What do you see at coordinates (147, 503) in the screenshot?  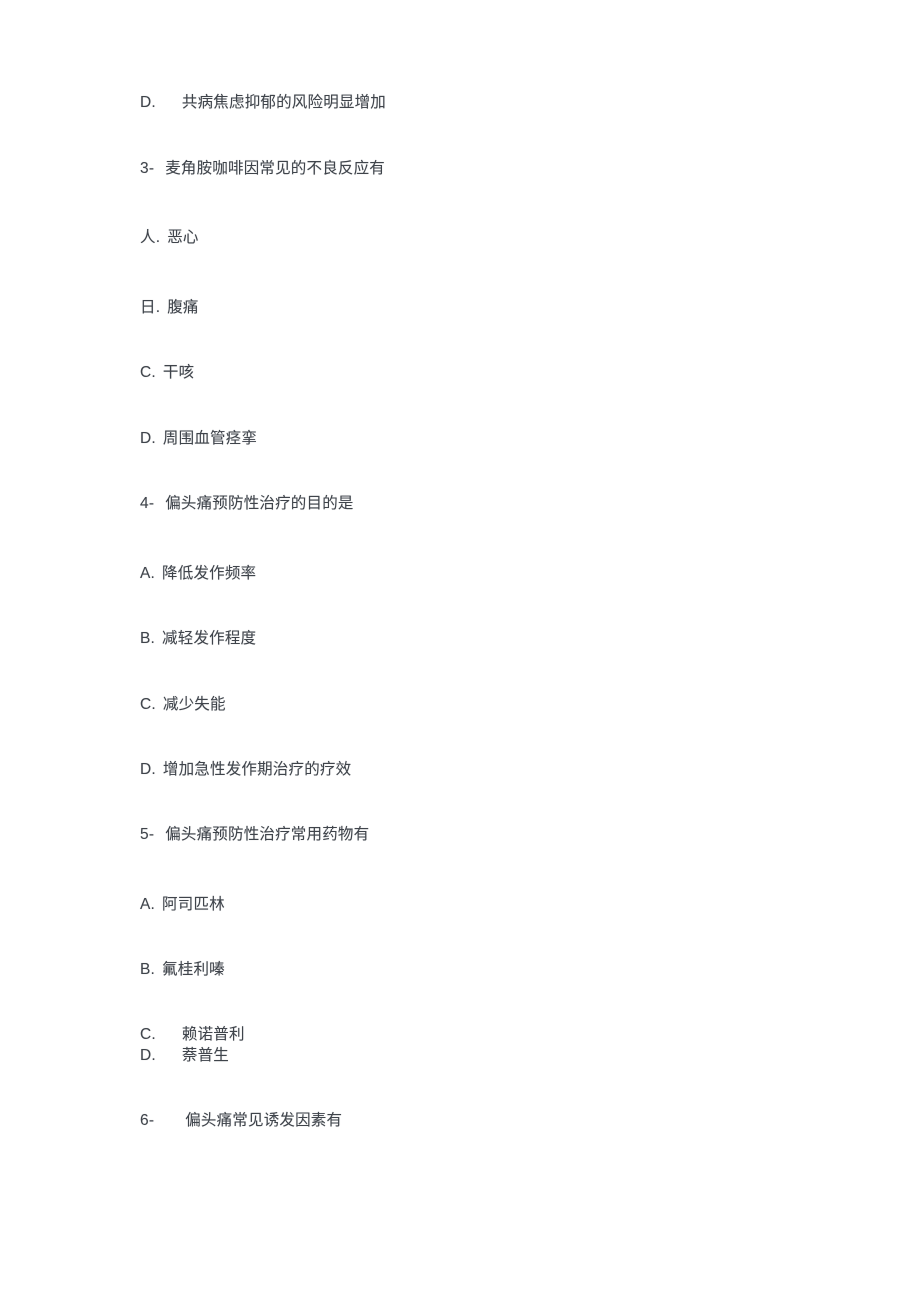 I see `question-number: 4-` at bounding box center [147, 503].